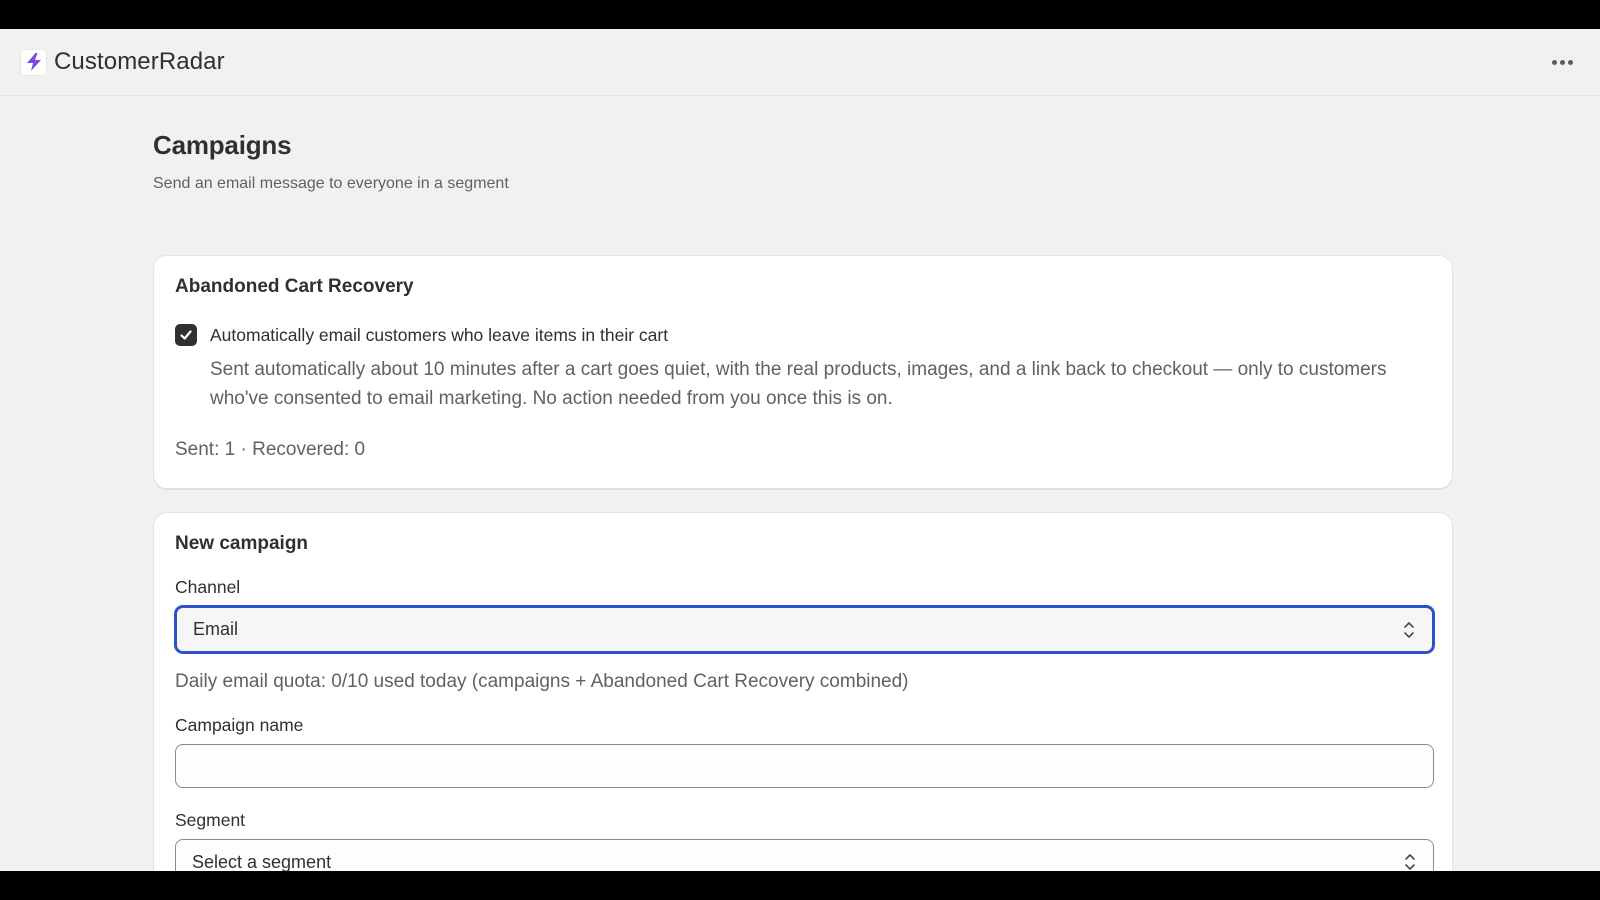 Image resolution: width=1600 pixels, height=900 pixels. I want to click on new-campaign-title: New campaign, so click(242, 543).